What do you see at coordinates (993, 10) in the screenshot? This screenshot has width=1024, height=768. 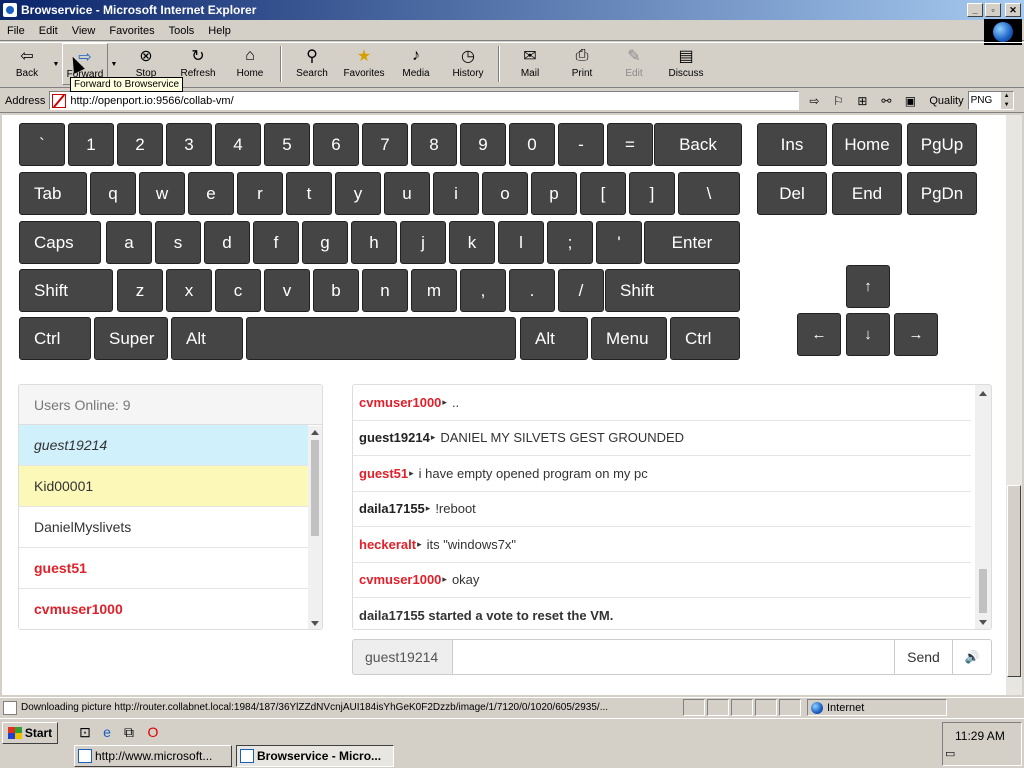 I see `restore-button: ▫` at bounding box center [993, 10].